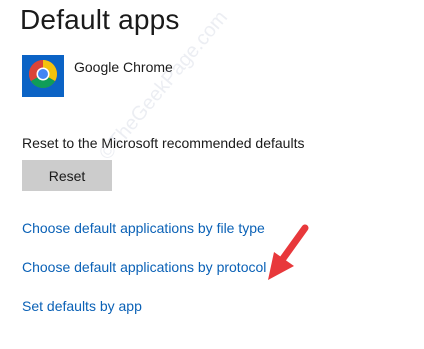 The height and width of the screenshot is (349, 424). Describe the element at coordinates (144, 267) in the screenshot. I see `choose-by-protocol-link: Choose default applications by protocol` at that location.